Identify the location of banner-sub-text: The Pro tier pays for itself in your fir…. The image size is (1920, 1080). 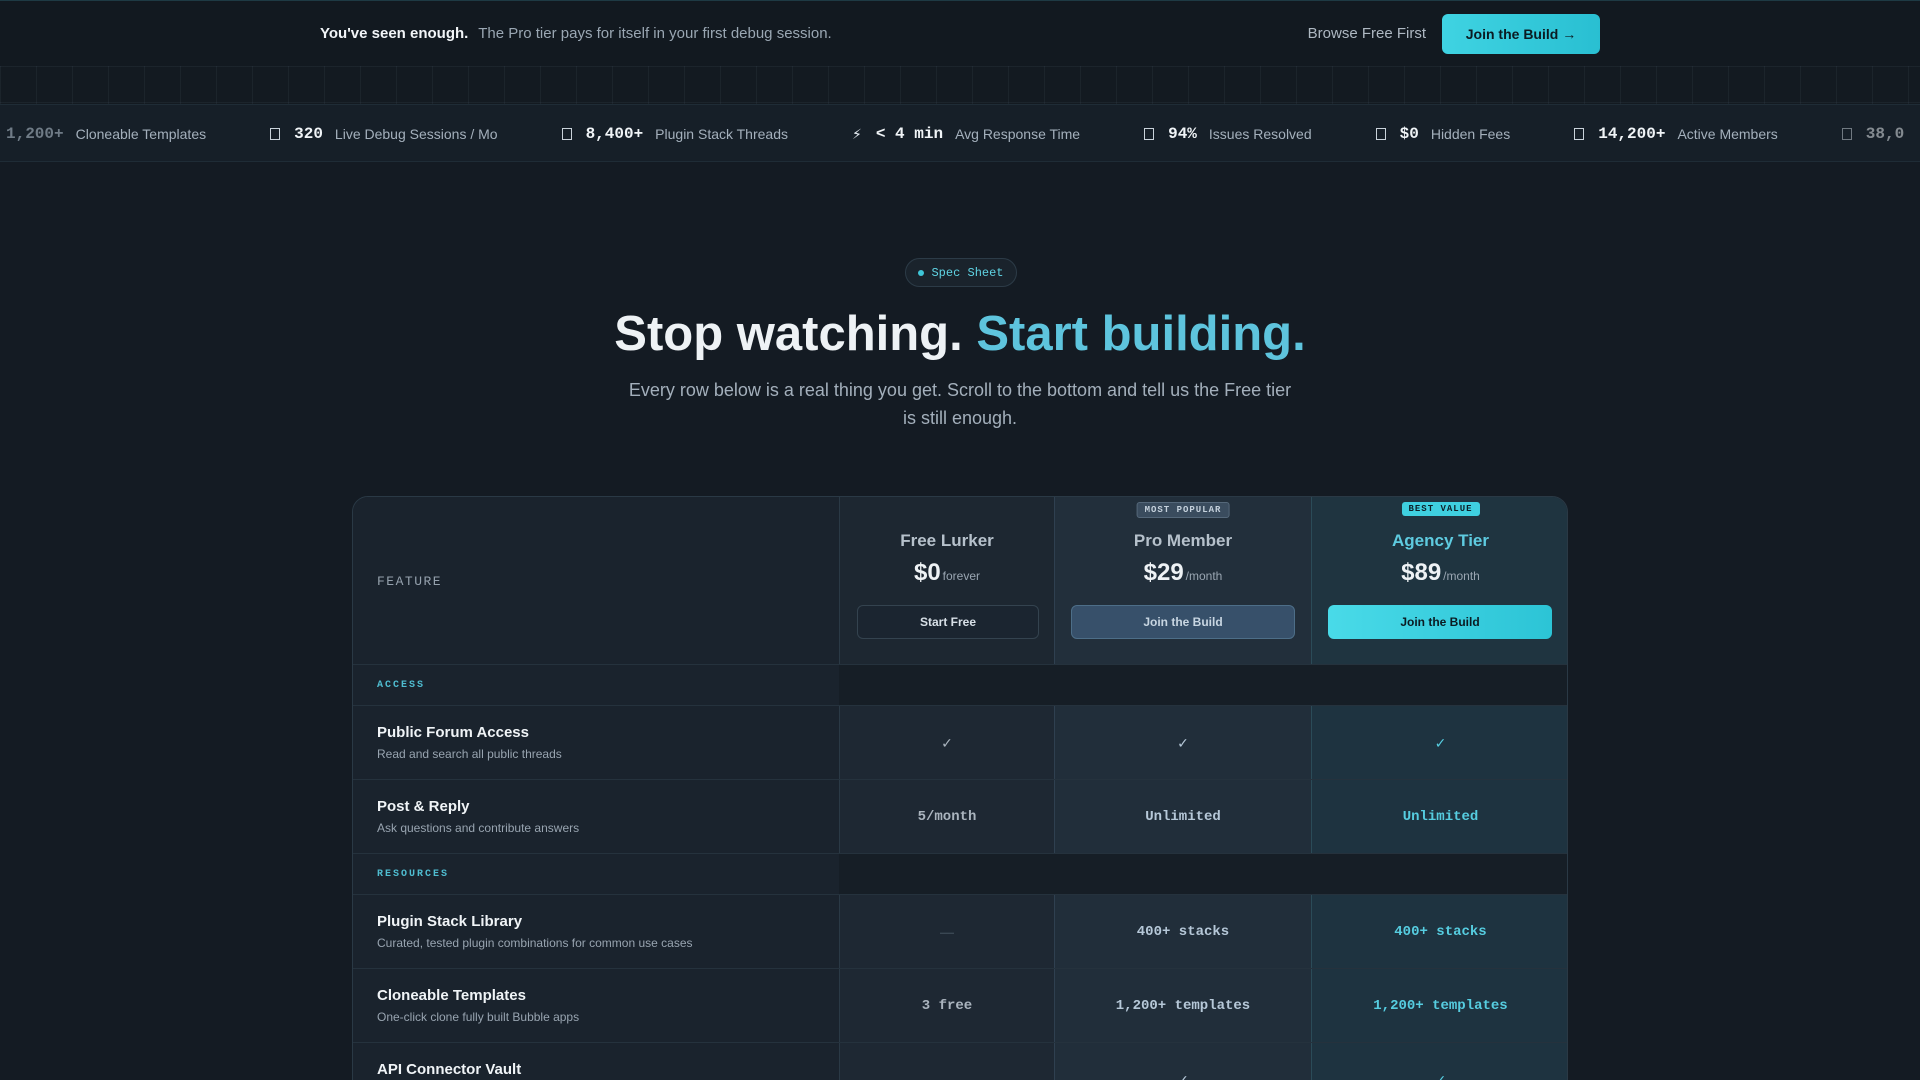
(655, 33).